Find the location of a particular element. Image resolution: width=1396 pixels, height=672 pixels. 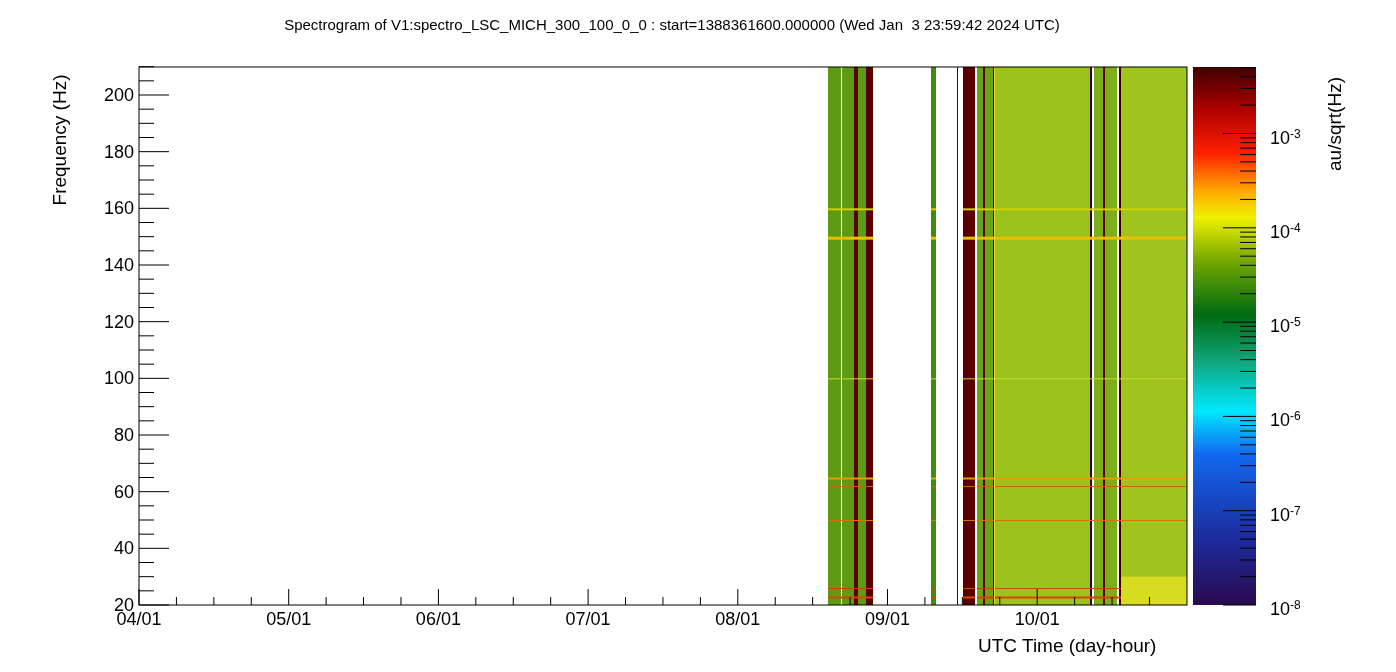

color-scale-tick-label: 10$^{-5}$ is located at coordinates (1285, 326).